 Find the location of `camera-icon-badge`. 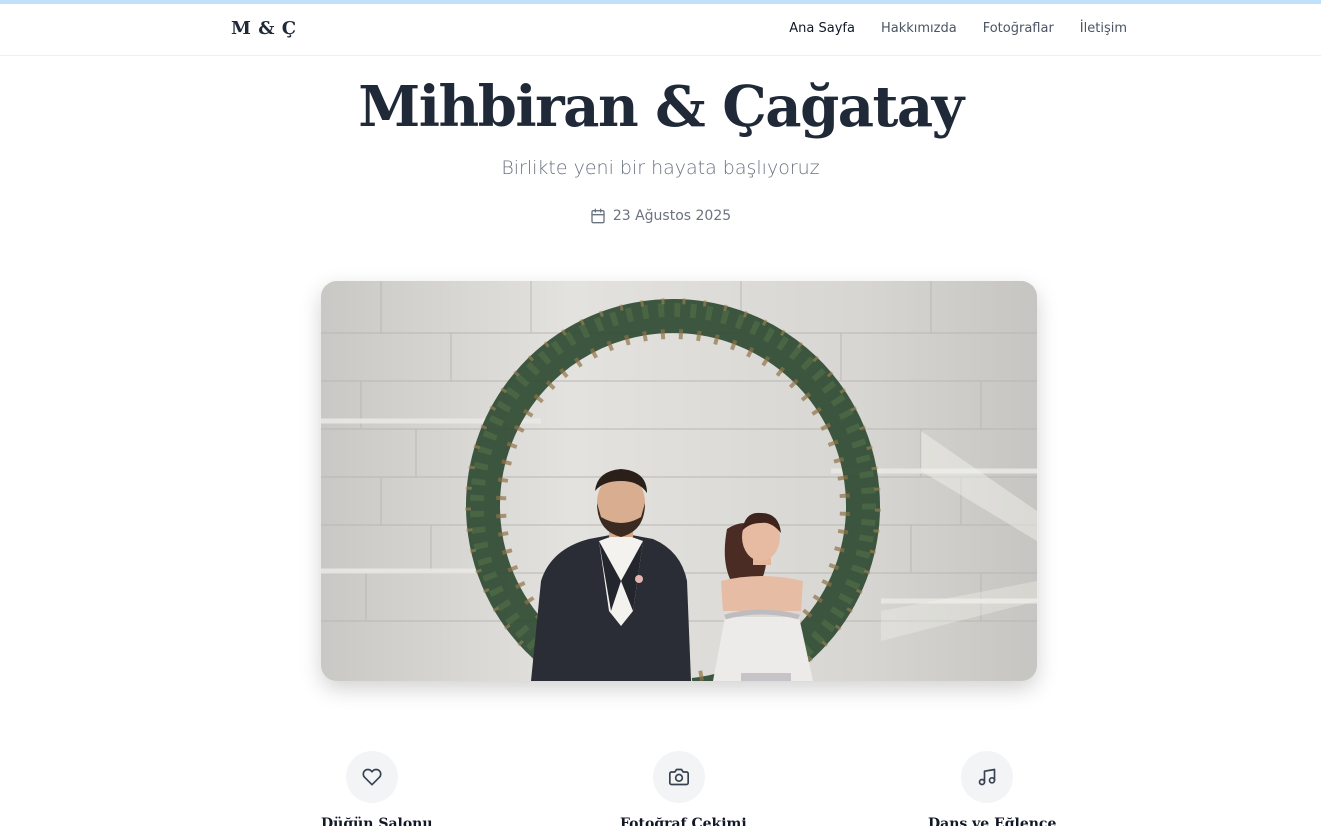

camera-icon-badge is located at coordinates (679, 777).